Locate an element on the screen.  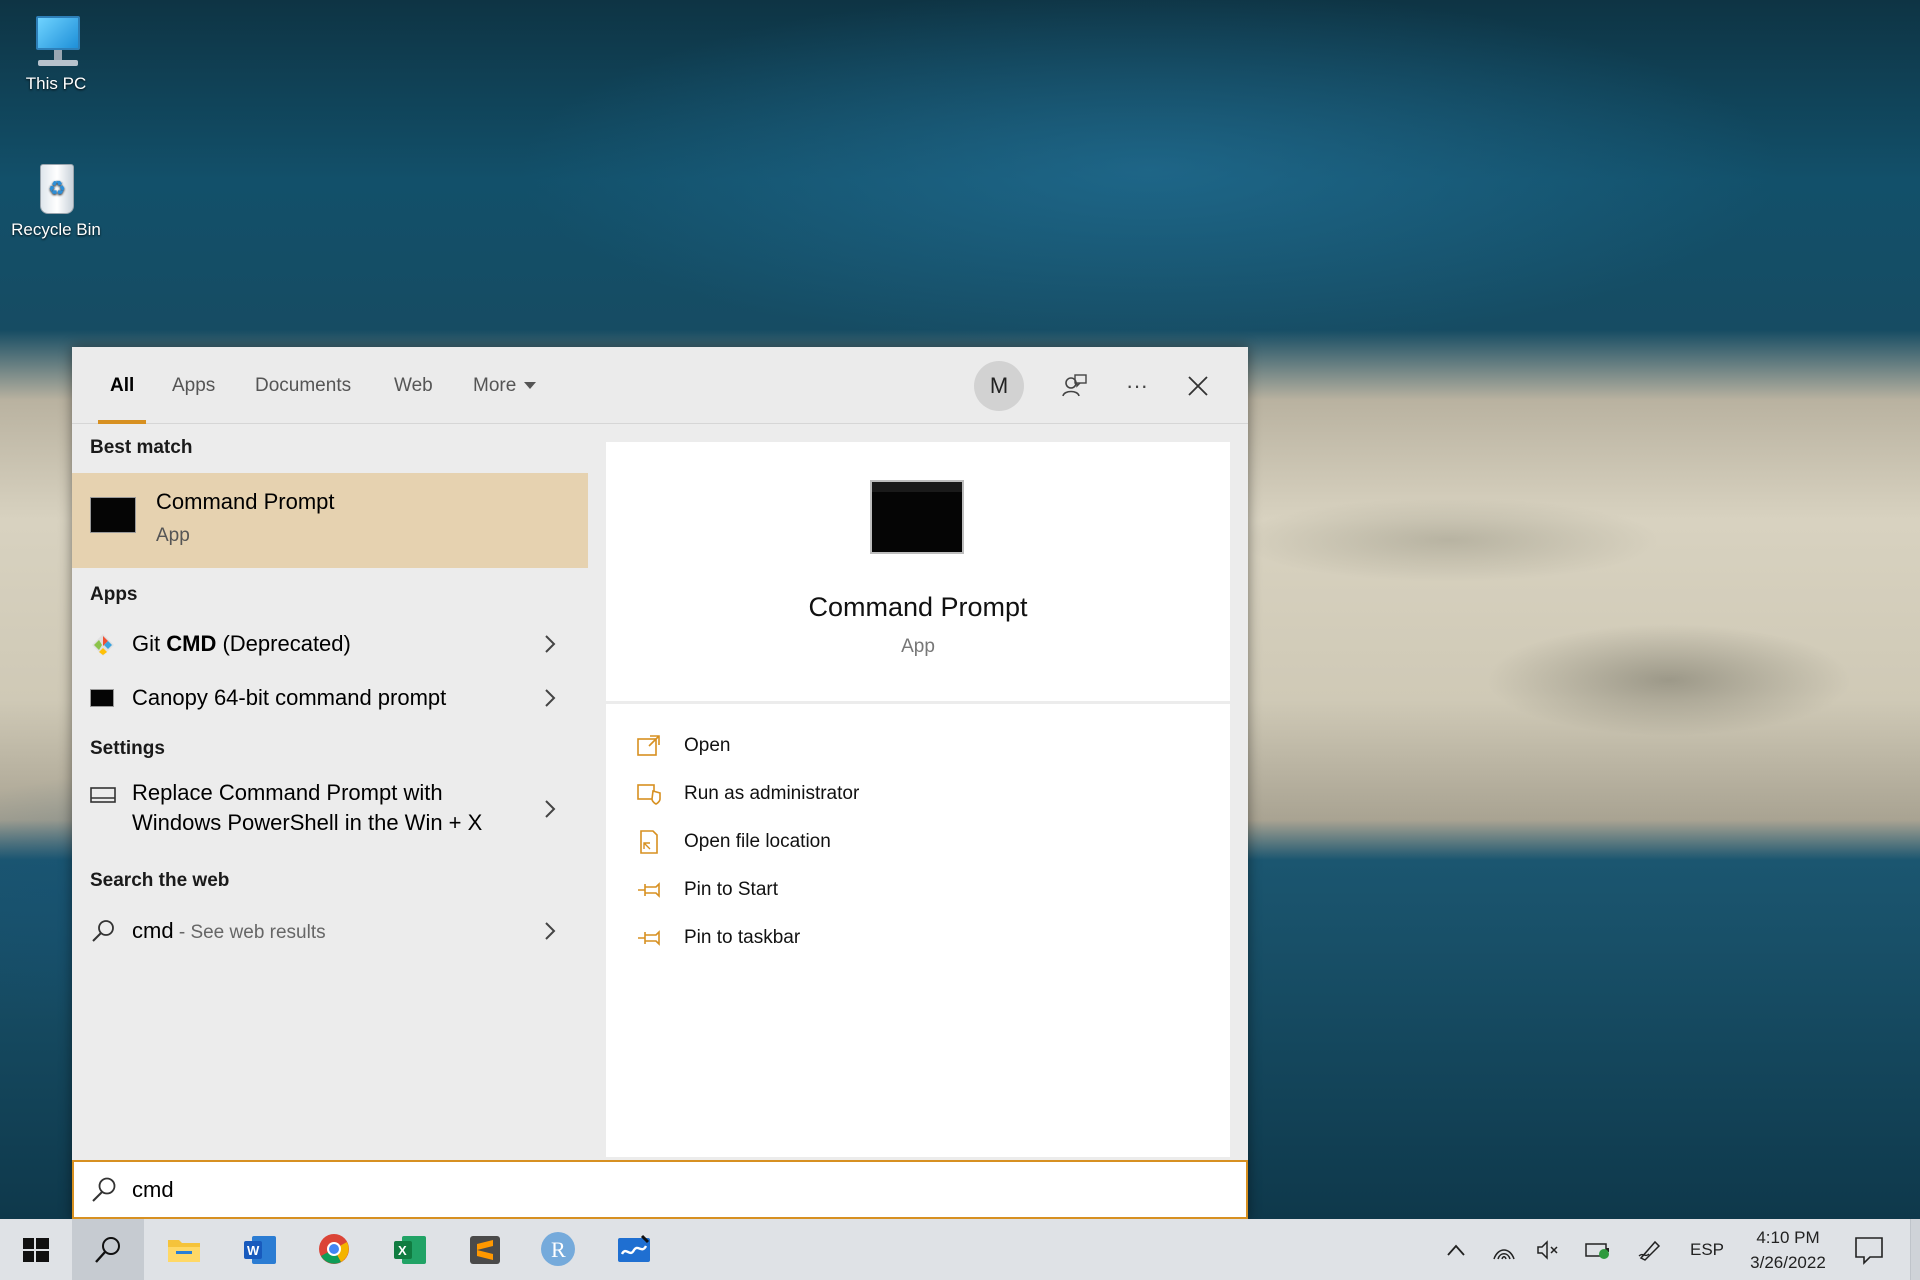
more-options-button: ··· is located at coordinates (1137, 386).